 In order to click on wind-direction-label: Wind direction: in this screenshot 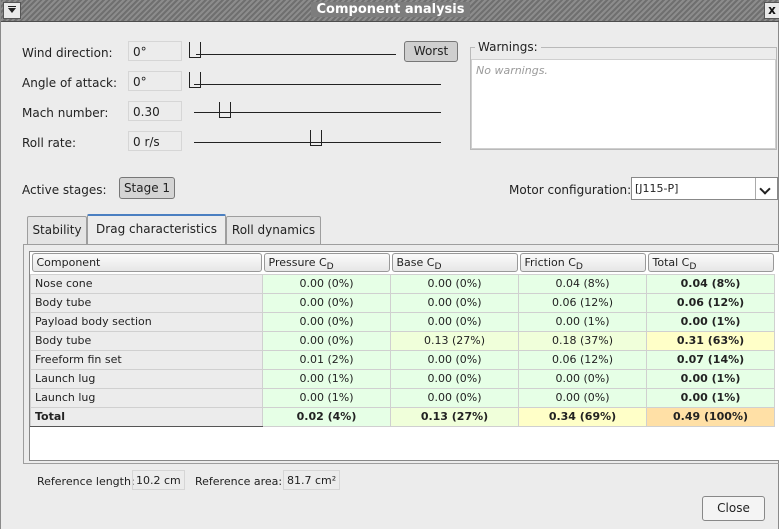, I will do `click(67, 53)`.